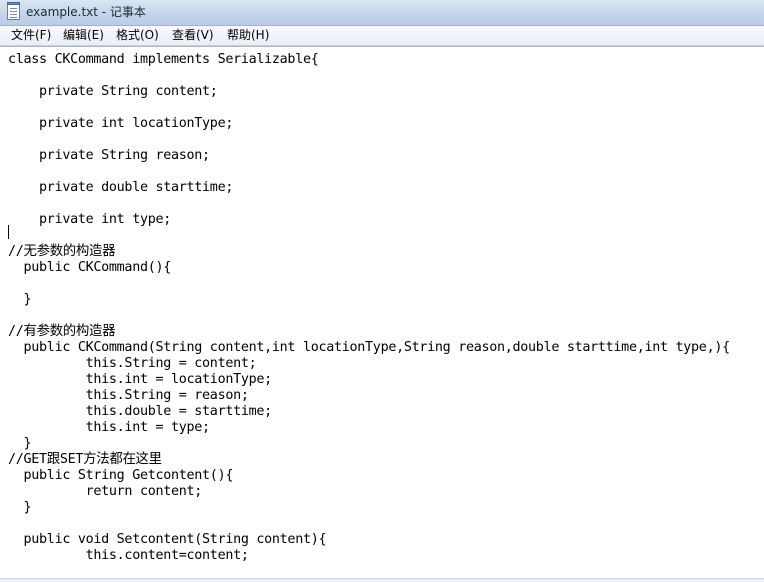 Image resolution: width=764 pixels, height=582 pixels. What do you see at coordinates (13, 11) in the screenshot?
I see `notepad-icon` at bounding box center [13, 11].